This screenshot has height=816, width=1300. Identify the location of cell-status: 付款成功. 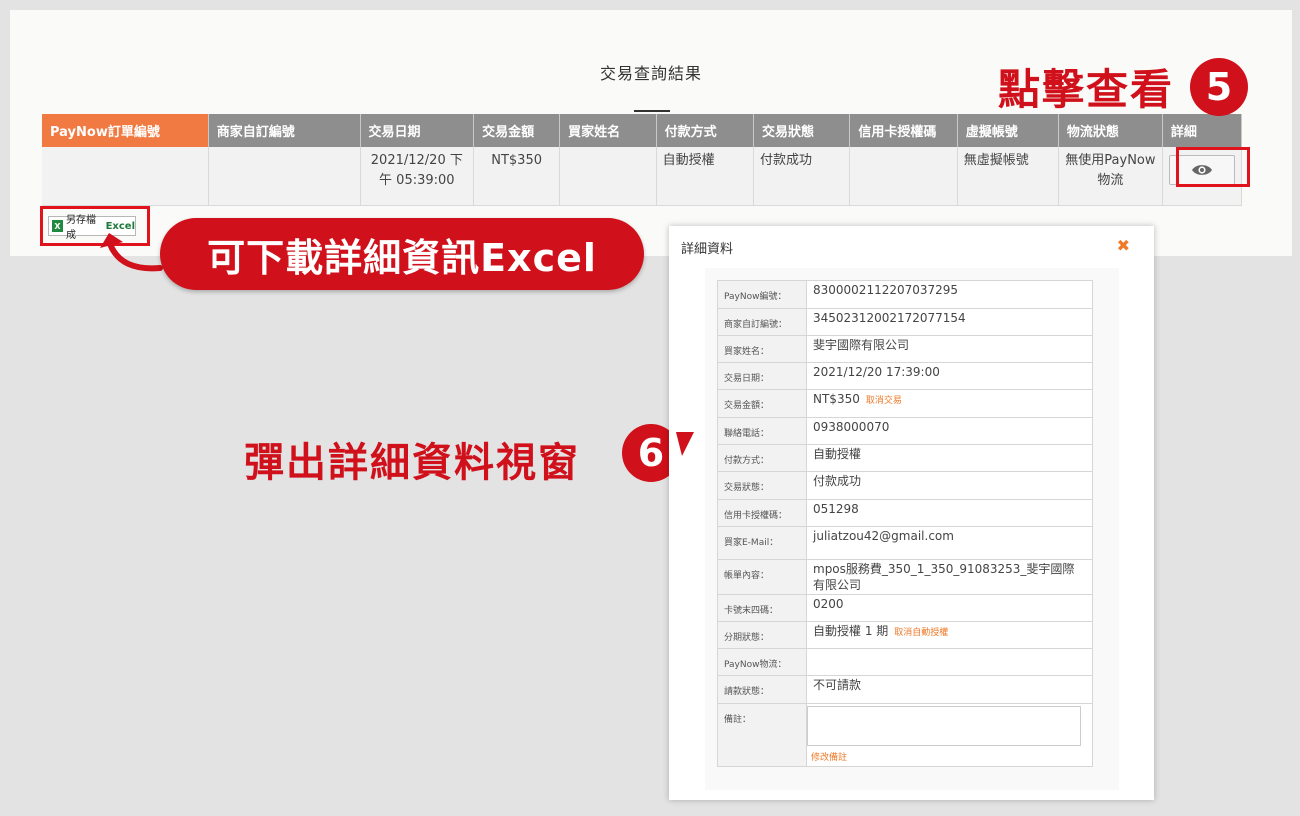
(802, 176).